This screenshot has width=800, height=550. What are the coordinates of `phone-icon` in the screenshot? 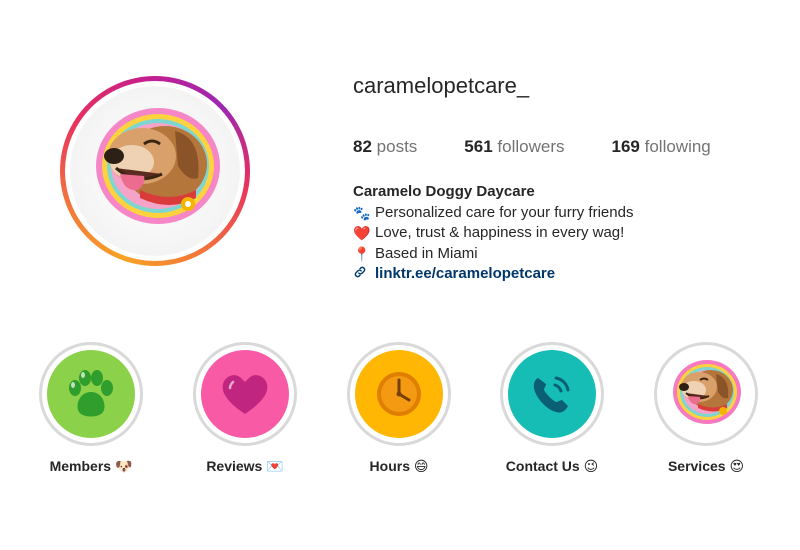 It's located at (552, 394).